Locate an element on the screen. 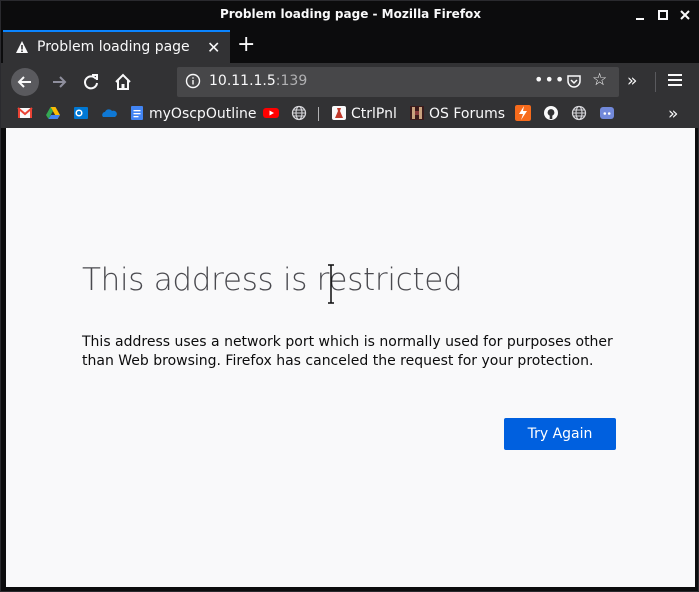  bookmark-ctrlpnl: CtrlPnl is located at coordinates (364, 114).